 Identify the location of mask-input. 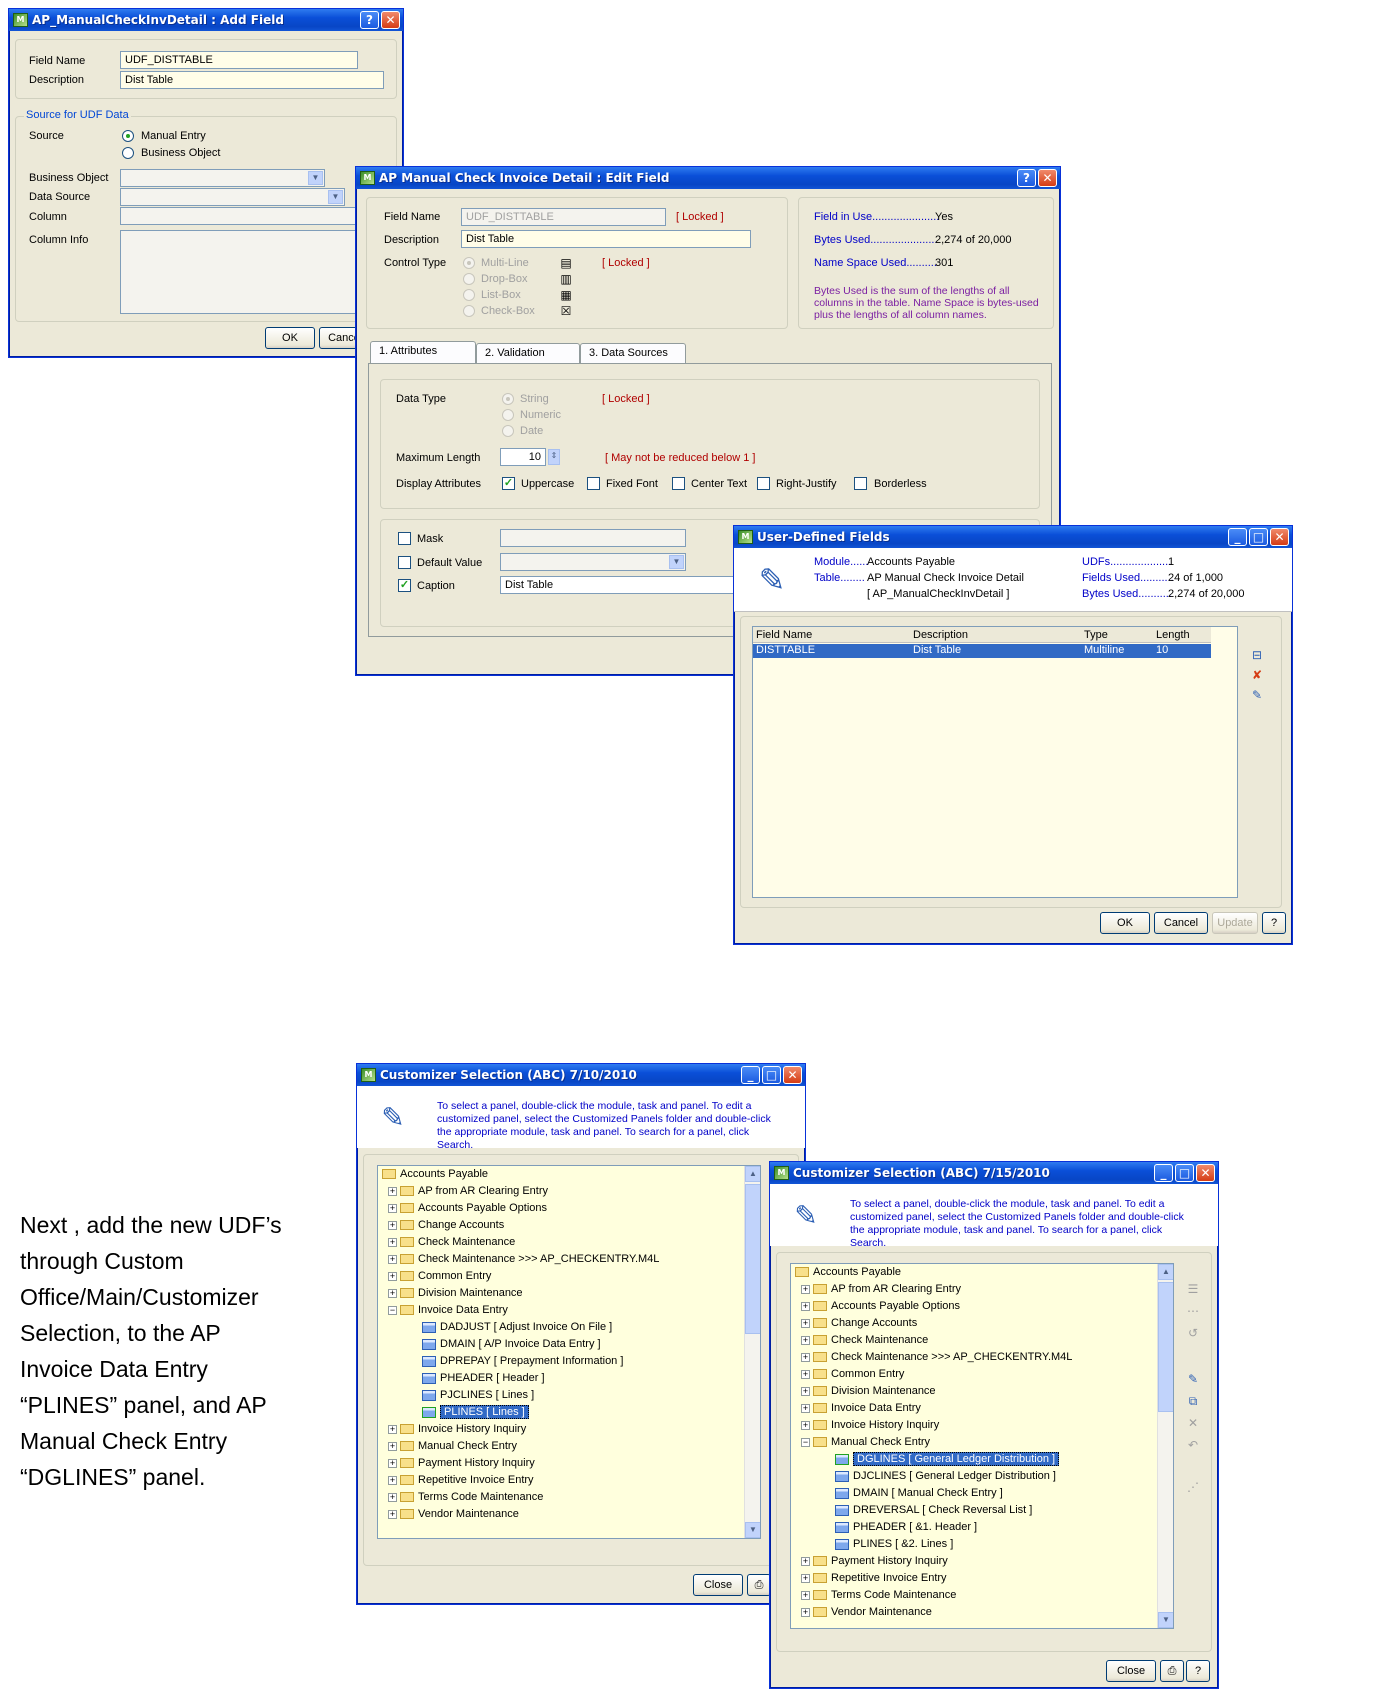
(593, 538).